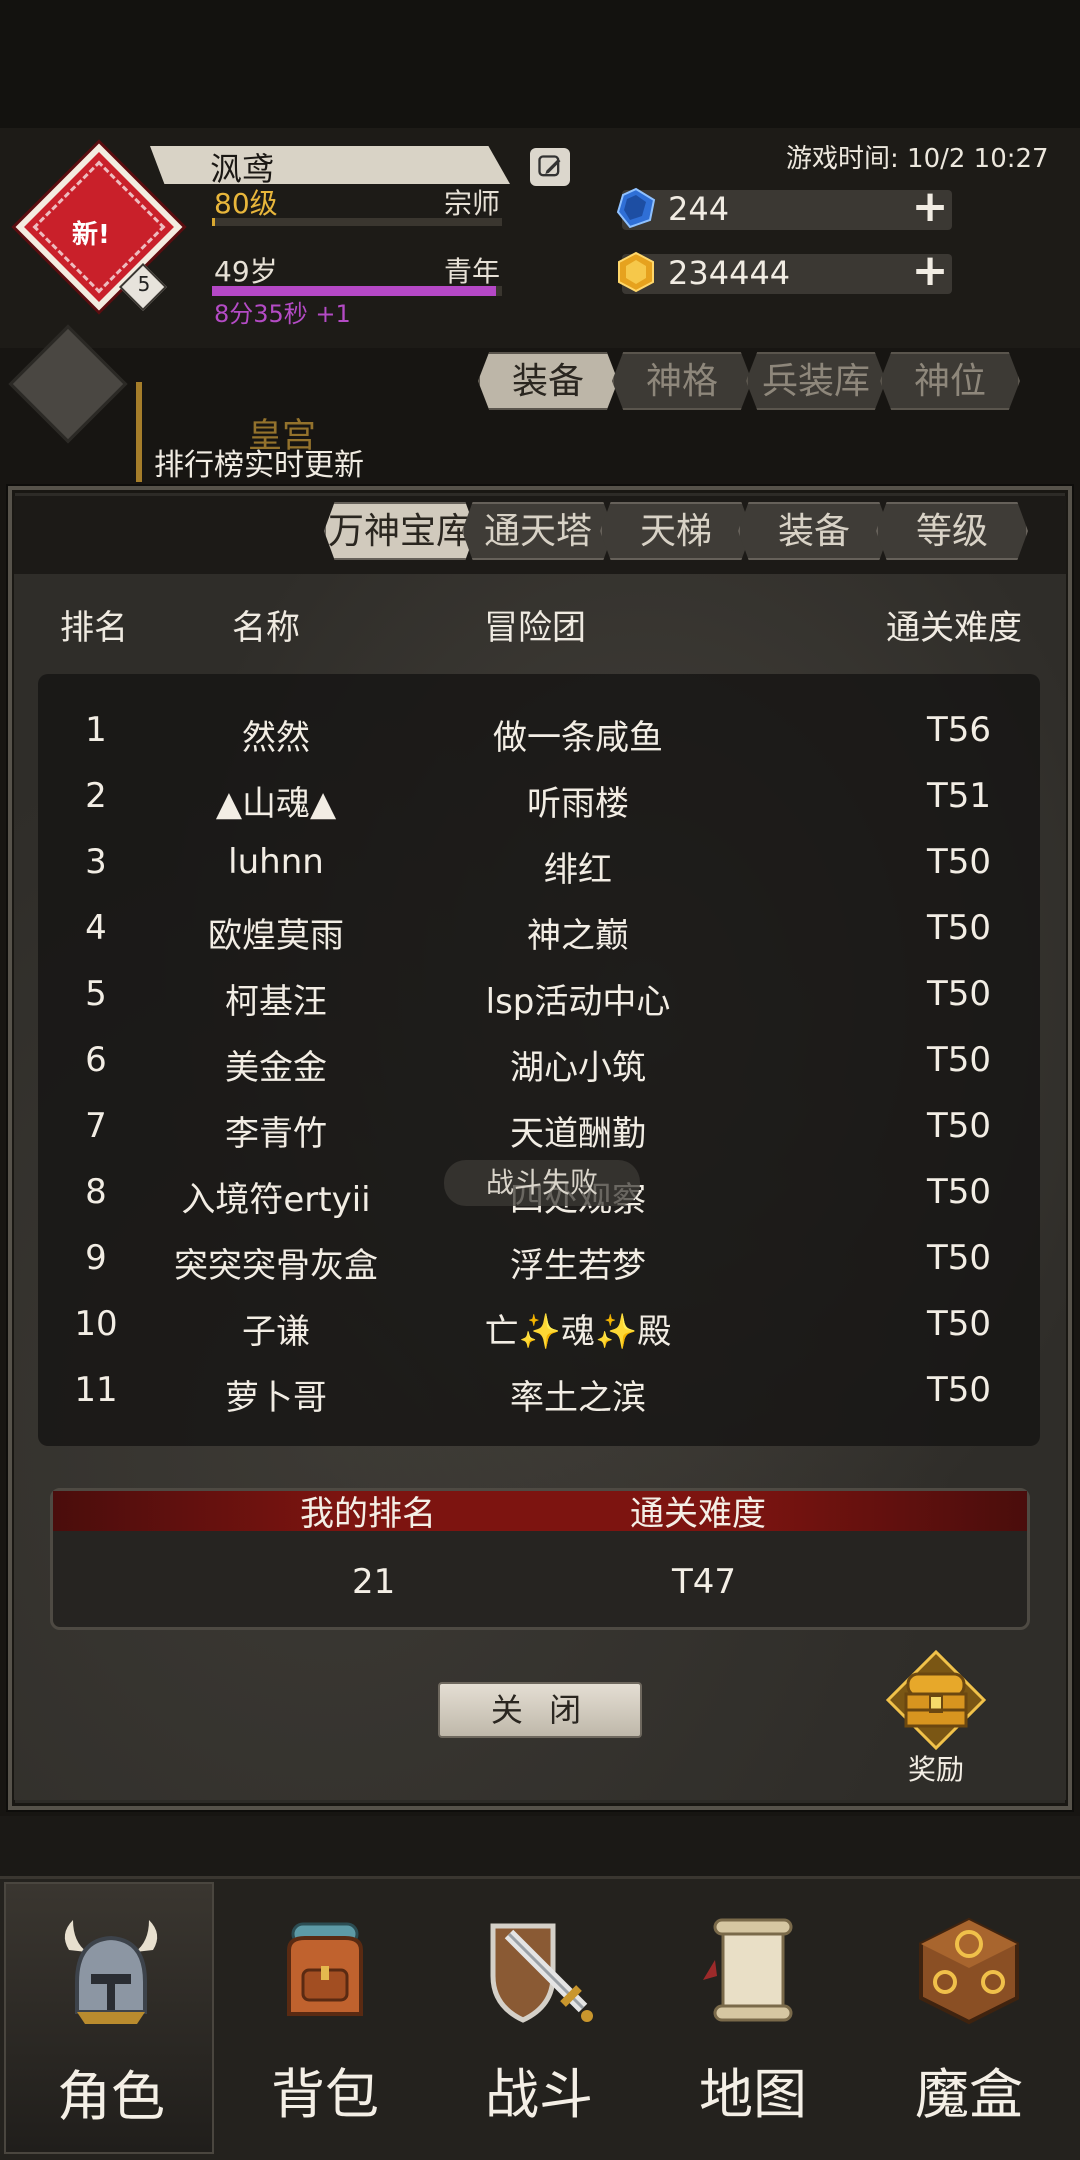 This screenshot has height=2160, width=1080. I want to click on nav-character: 角色, so click(109, 2018).